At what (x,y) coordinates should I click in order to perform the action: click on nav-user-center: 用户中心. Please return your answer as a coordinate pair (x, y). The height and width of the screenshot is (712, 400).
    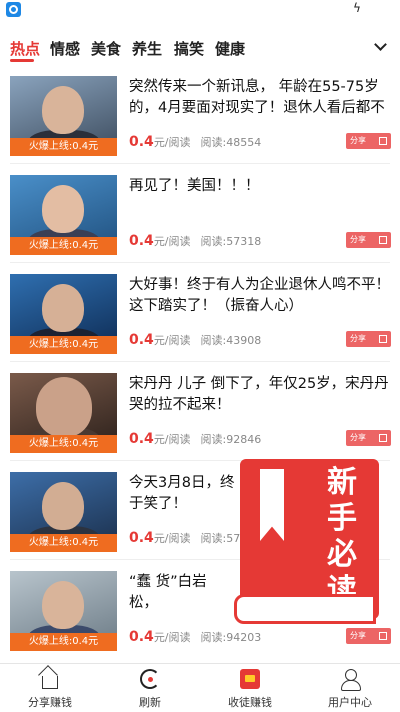
    Looking at the image, I should click on (350, 688).